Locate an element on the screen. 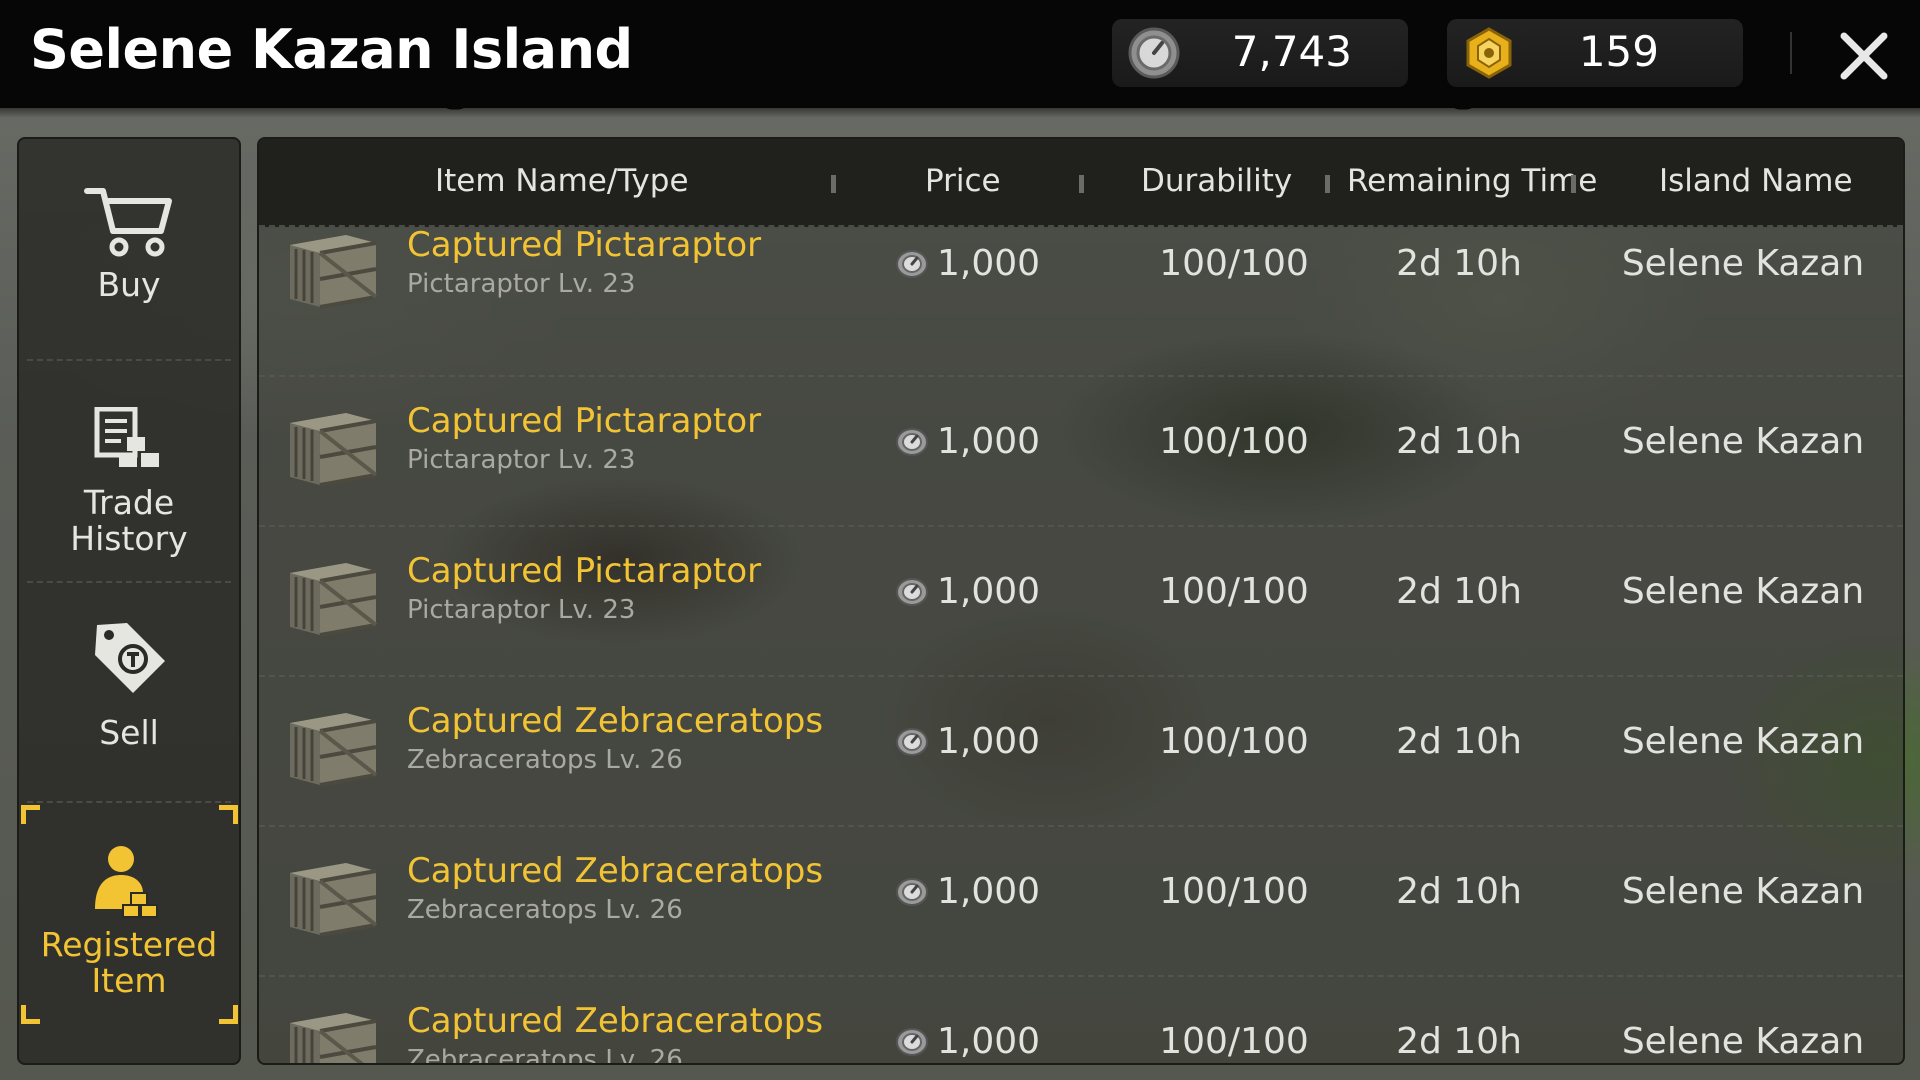 The width and height of the screenshot is (1920, 1080). nav-registered-item: Registered Item is located at coordinates (129, 953).